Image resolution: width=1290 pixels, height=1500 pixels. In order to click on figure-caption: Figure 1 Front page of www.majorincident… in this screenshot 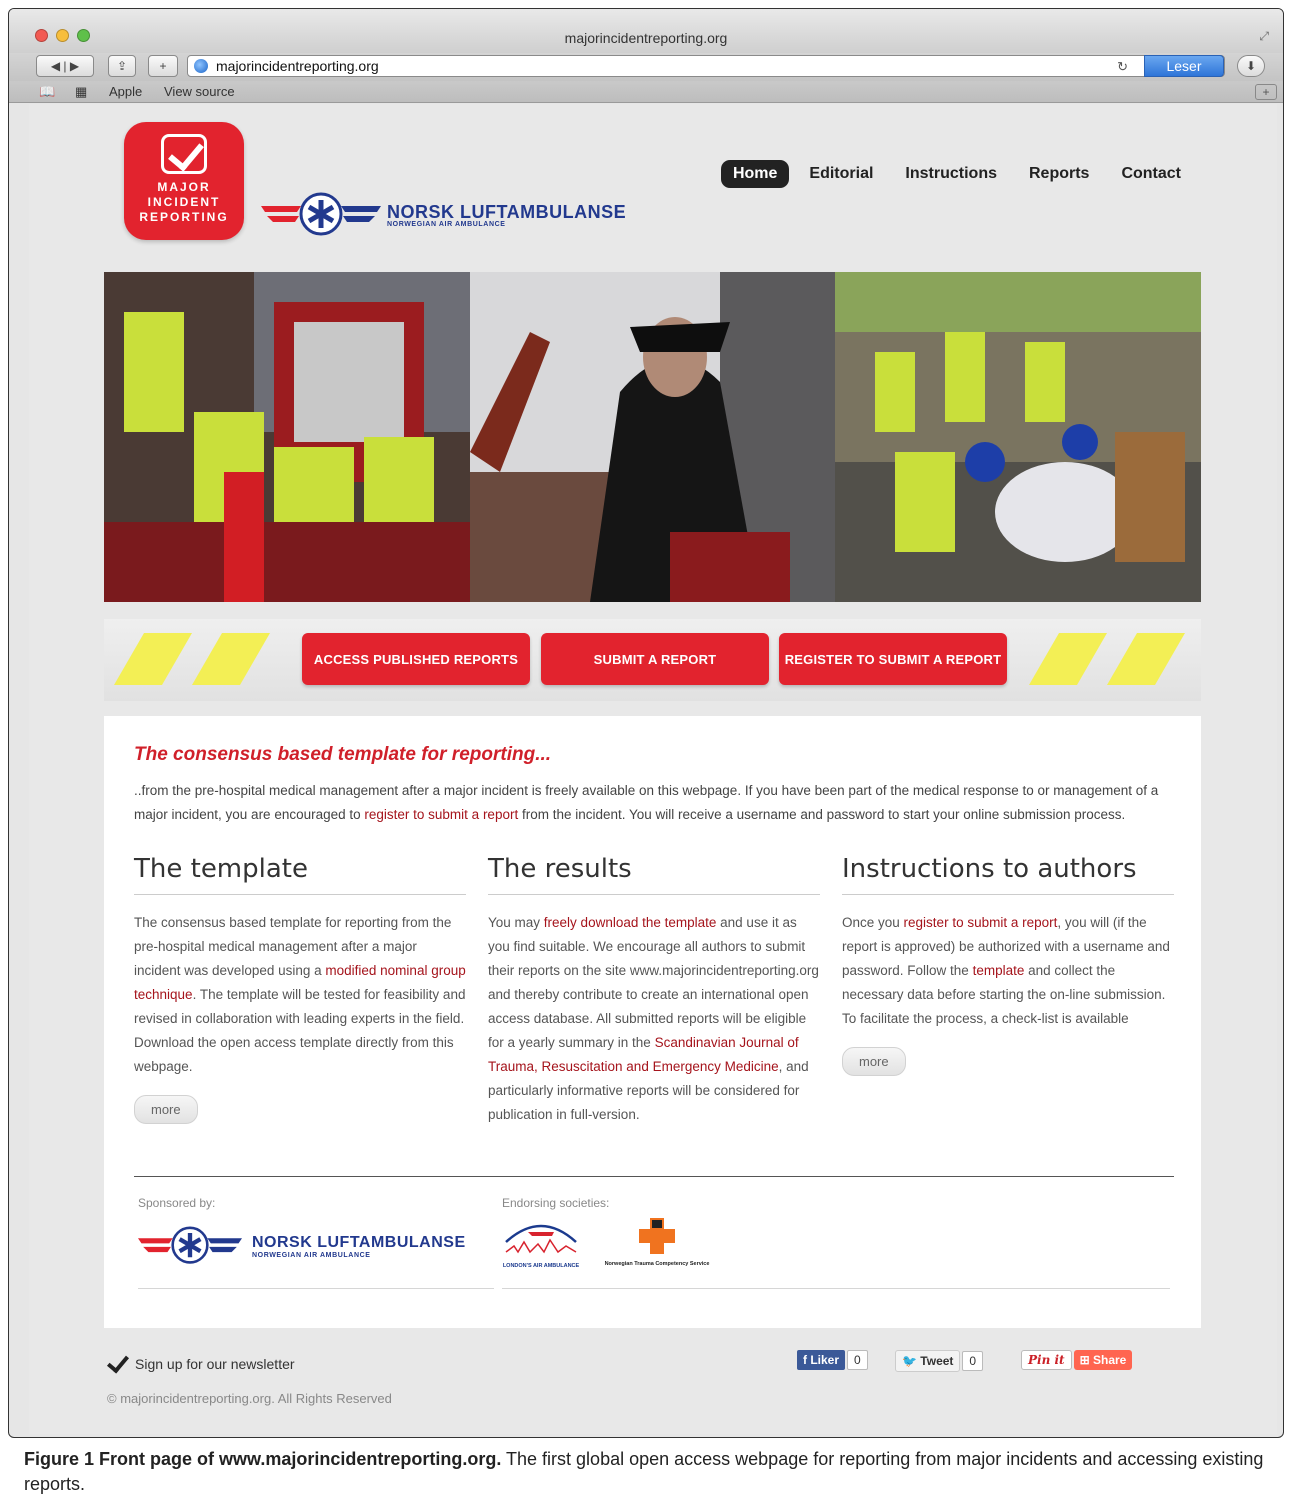, I will do `click(649, 1472)`.